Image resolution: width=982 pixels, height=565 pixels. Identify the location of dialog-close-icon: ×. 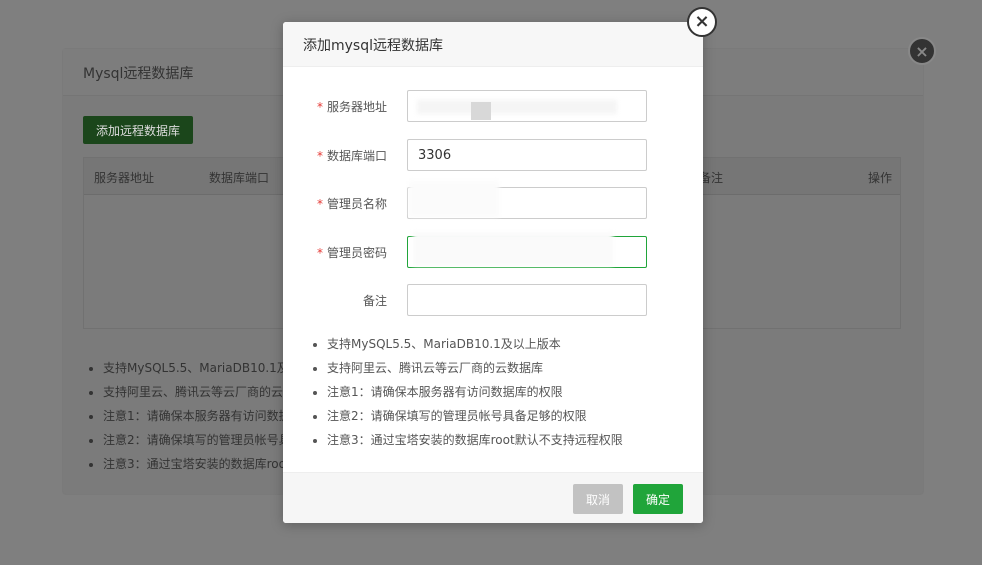
(702, 22).